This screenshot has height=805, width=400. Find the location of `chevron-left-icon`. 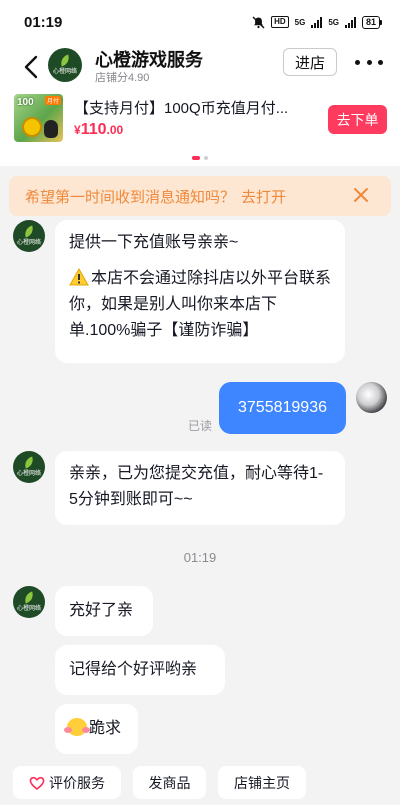

chevron-left-icon is located at coordinates (31, 67).